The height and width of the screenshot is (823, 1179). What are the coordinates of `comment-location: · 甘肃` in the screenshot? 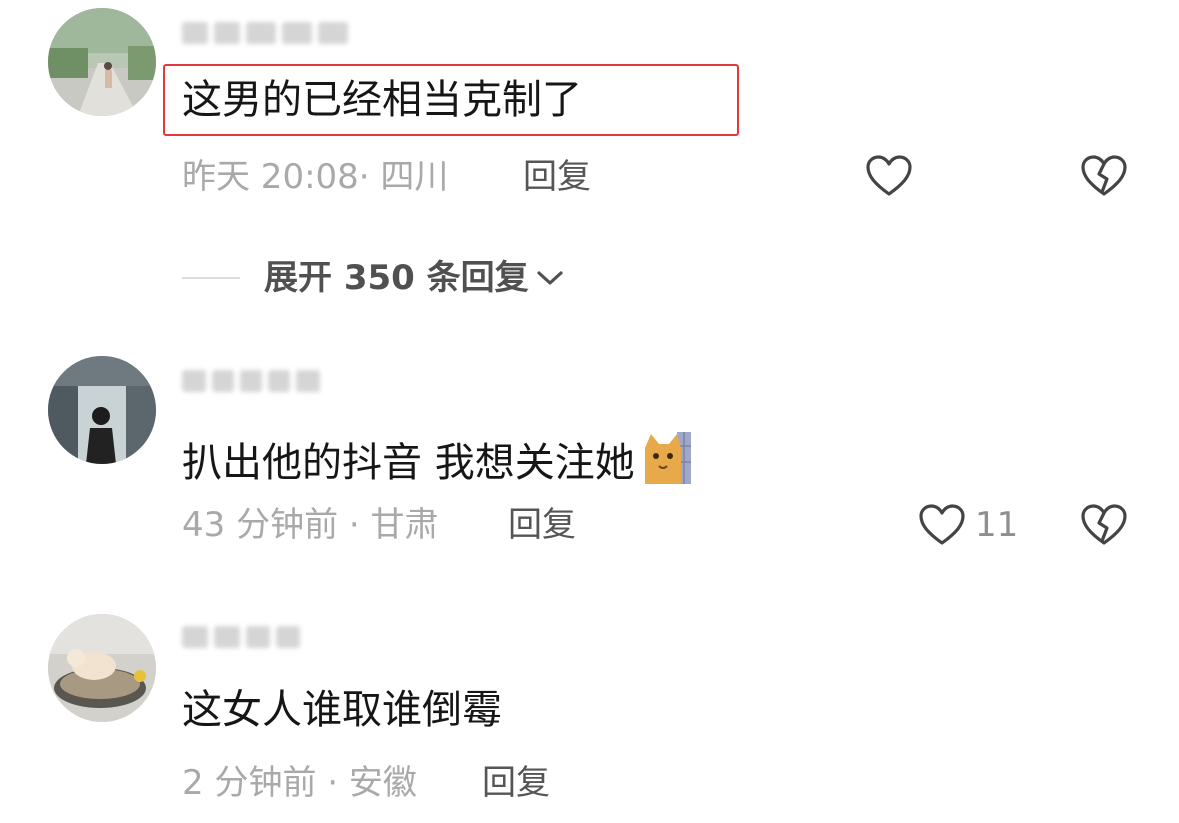 It's located at (393, 525).